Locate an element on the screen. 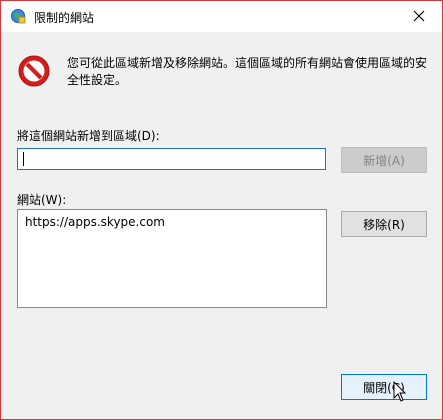 Image resolution: width=443 pixels, height=420 pixels. text-caret is located at coordinates (23, 159).